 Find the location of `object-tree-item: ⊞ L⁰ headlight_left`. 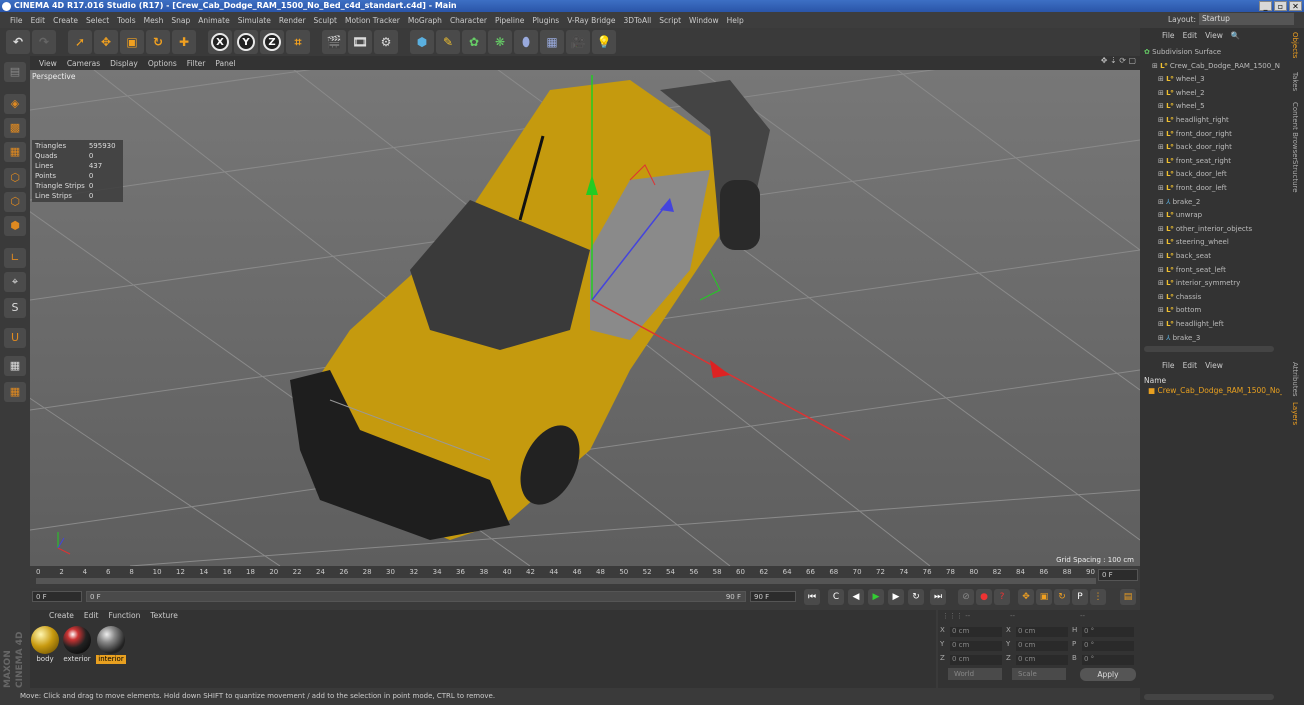

object-tree-item: ⊞ L⁰ headlight_left is located at coordinates (1212, 325).